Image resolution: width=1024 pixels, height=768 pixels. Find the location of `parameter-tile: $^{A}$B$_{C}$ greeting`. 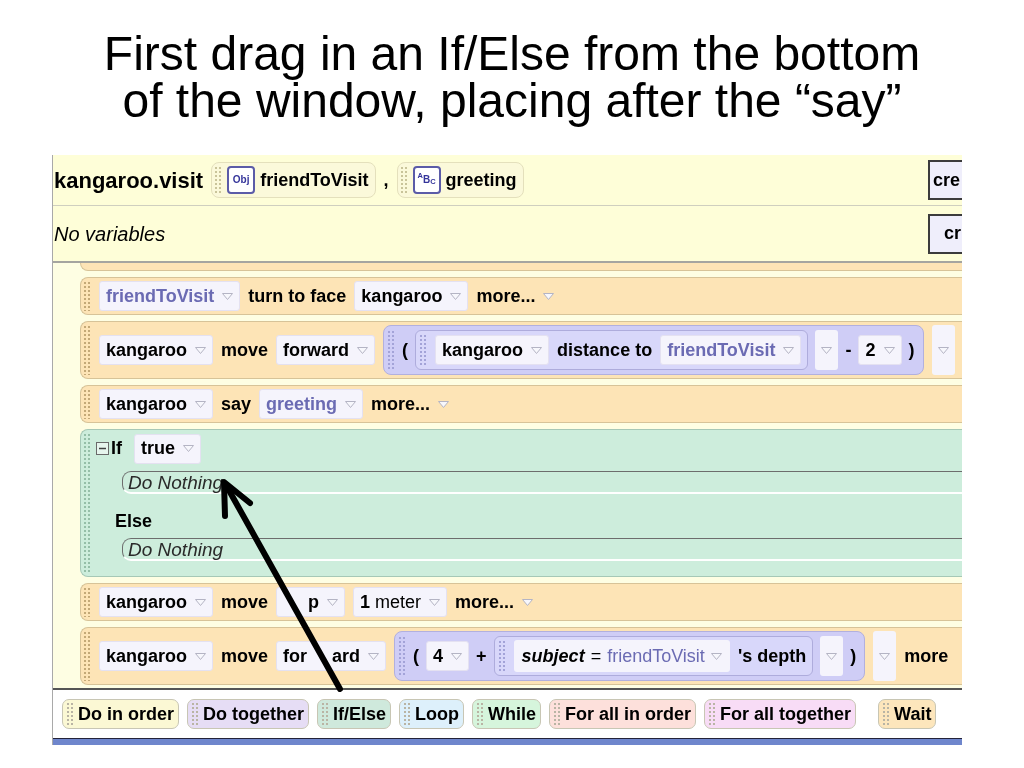

parameter-tile: $^{A}$B$_{C}$ greeting is located at coordinates (460, 180).